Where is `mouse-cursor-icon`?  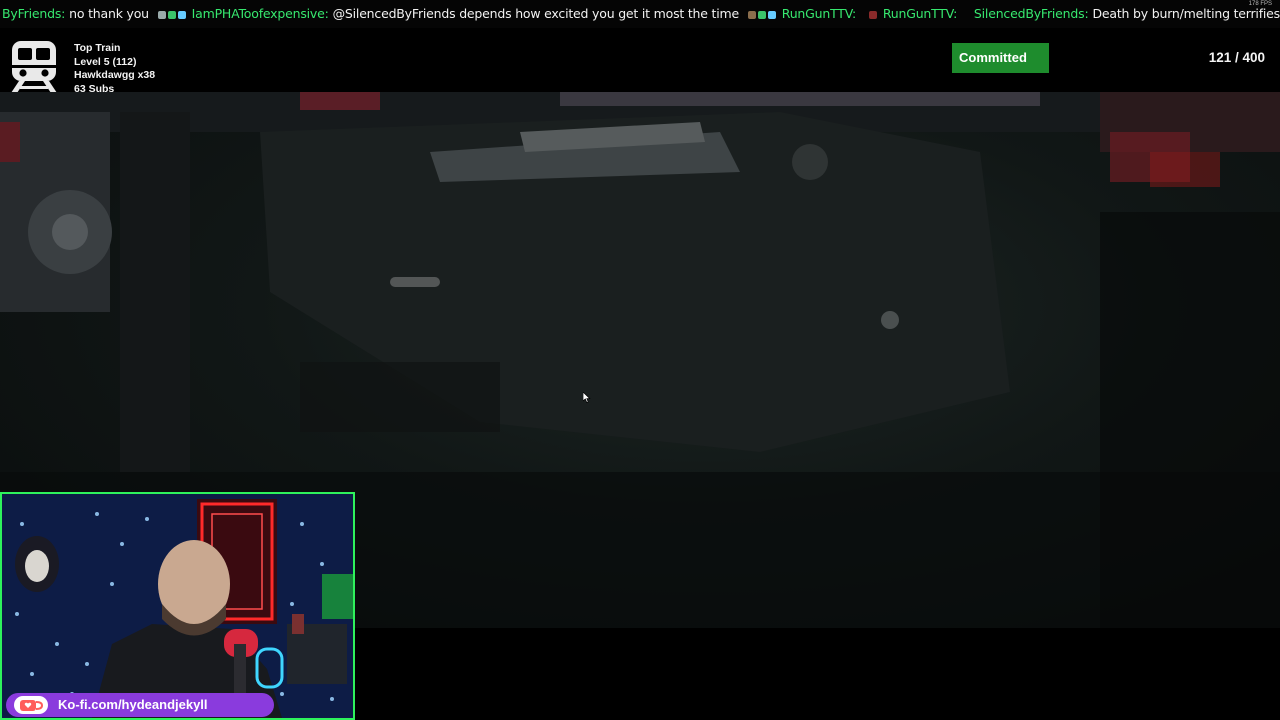
mouse-cursor-icon is located at coordinates (587, 397).